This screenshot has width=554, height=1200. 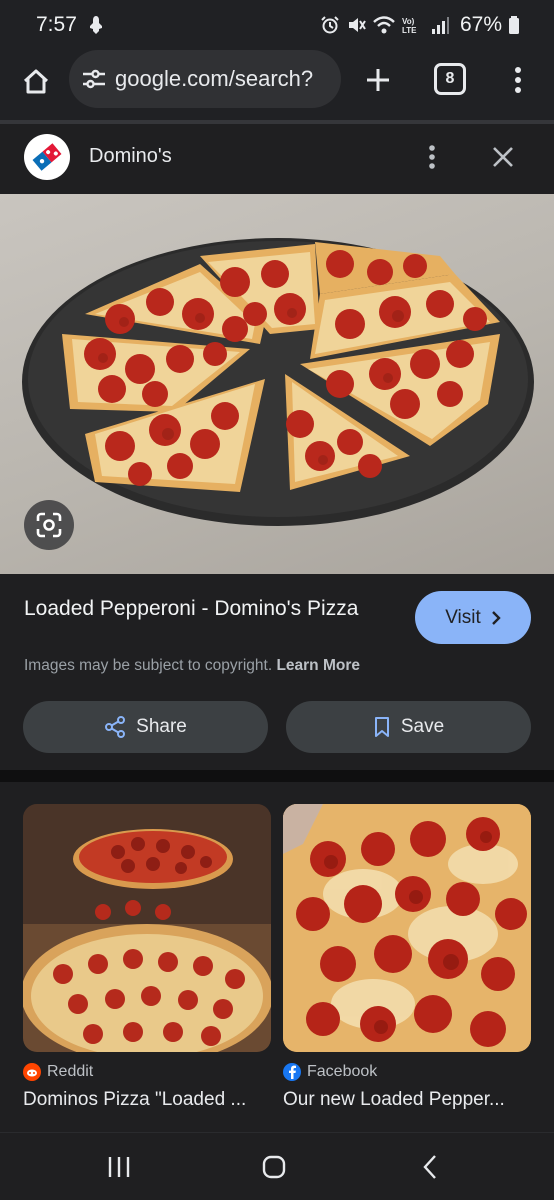 I want to click on image-viewer-header: Domino's, so click(x=277, y=159).